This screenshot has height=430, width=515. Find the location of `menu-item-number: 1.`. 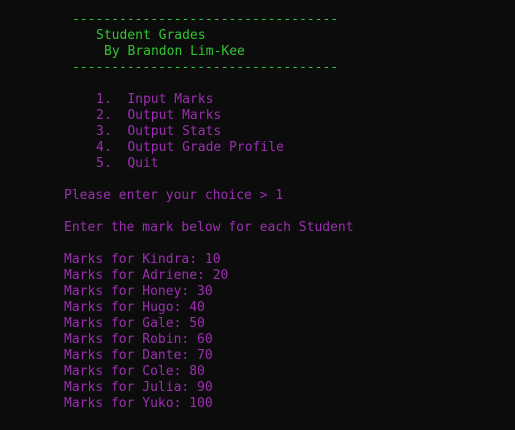

menu-item-number: 1. is located at coordinates (104, 99).